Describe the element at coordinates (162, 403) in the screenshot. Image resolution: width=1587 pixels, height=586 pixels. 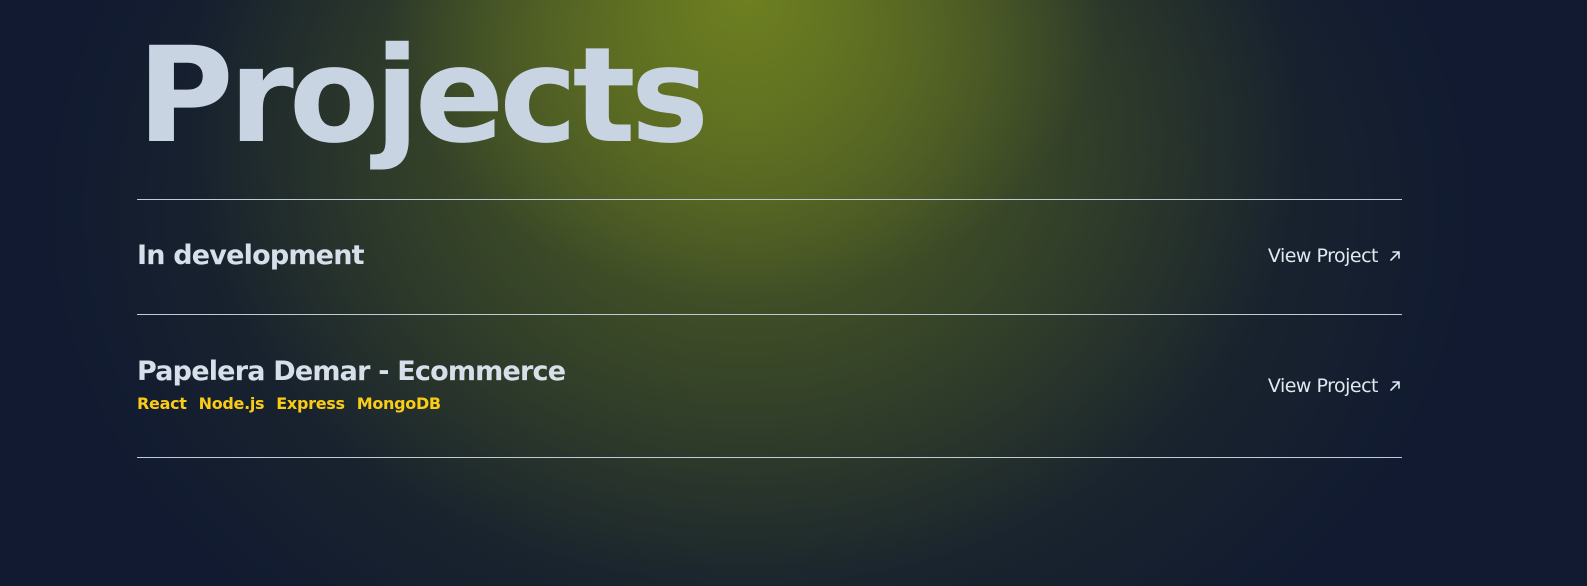
I see `tag-react: React` at that location.